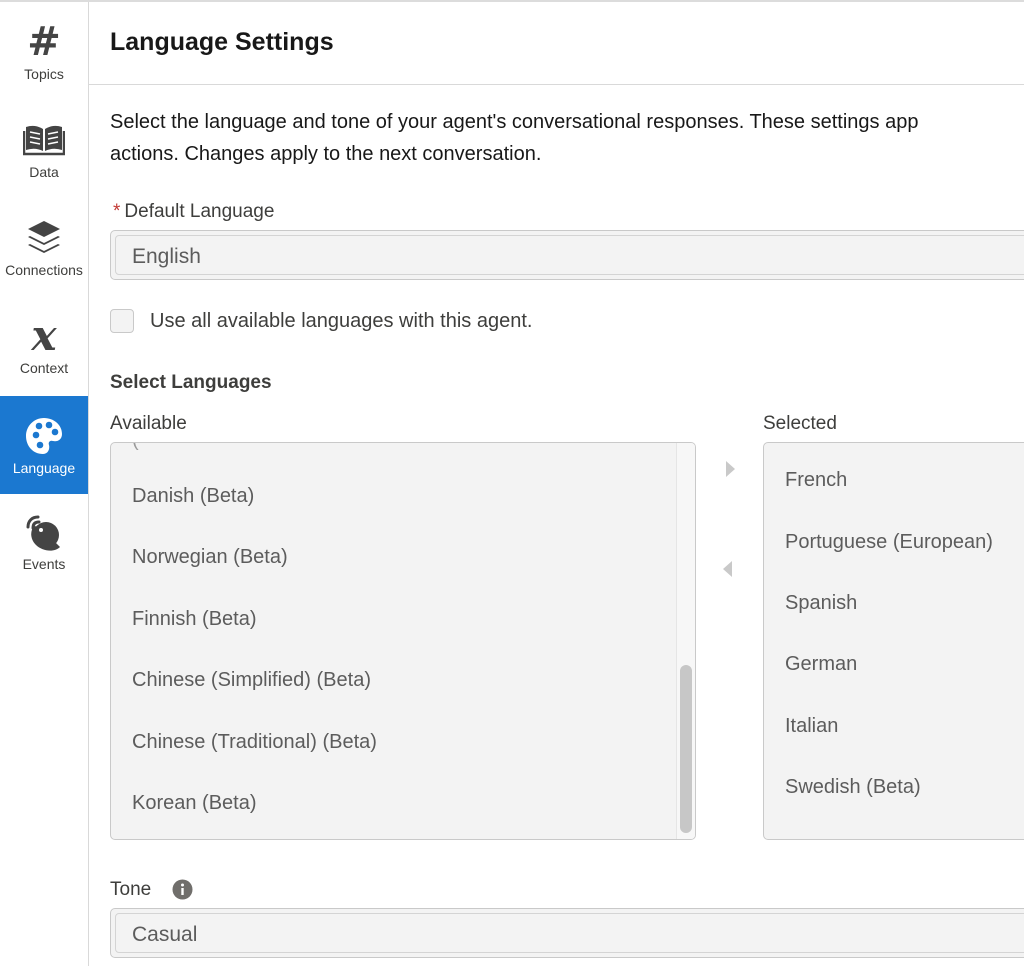  Describe the element at coordinates (199, 211) in the screenshot. I see `default-language-label-text: Default Language` at that location.